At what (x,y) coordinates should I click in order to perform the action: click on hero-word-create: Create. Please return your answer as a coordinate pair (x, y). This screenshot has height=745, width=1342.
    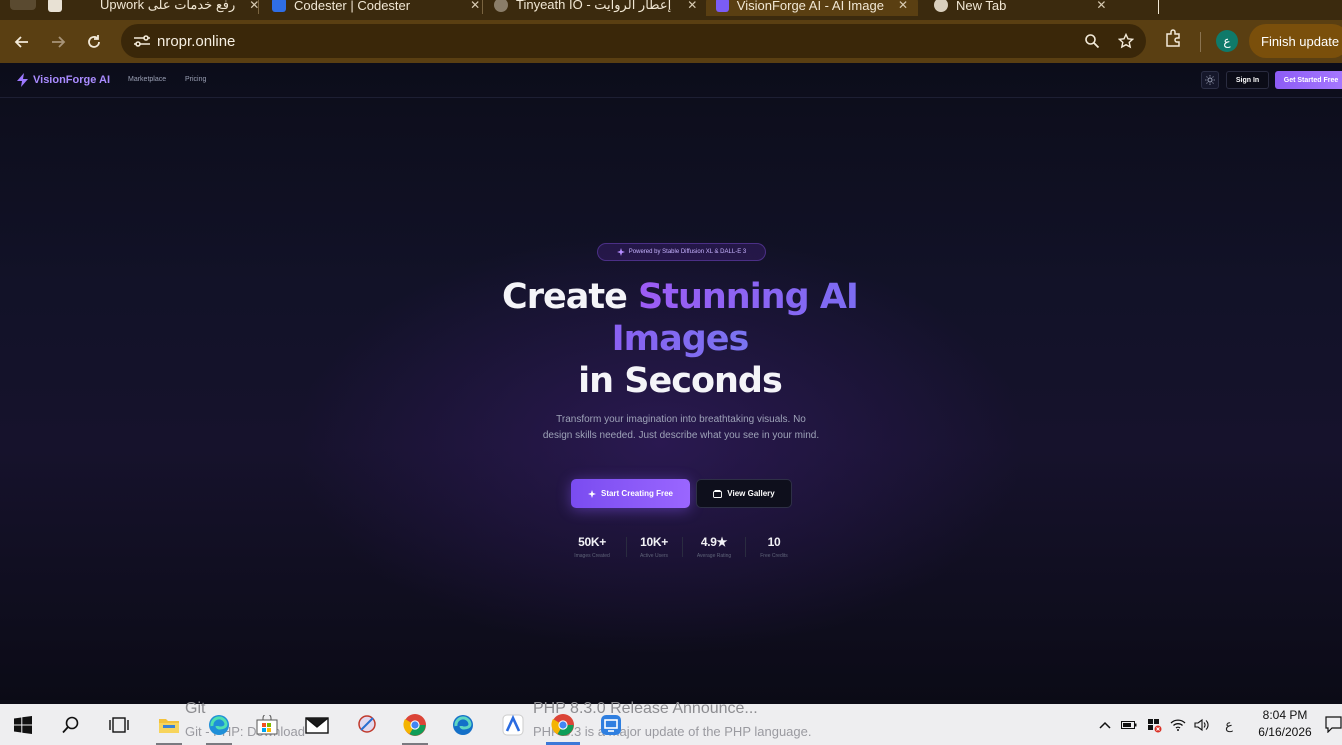
    Looking at the image, I should click on (565, 297).